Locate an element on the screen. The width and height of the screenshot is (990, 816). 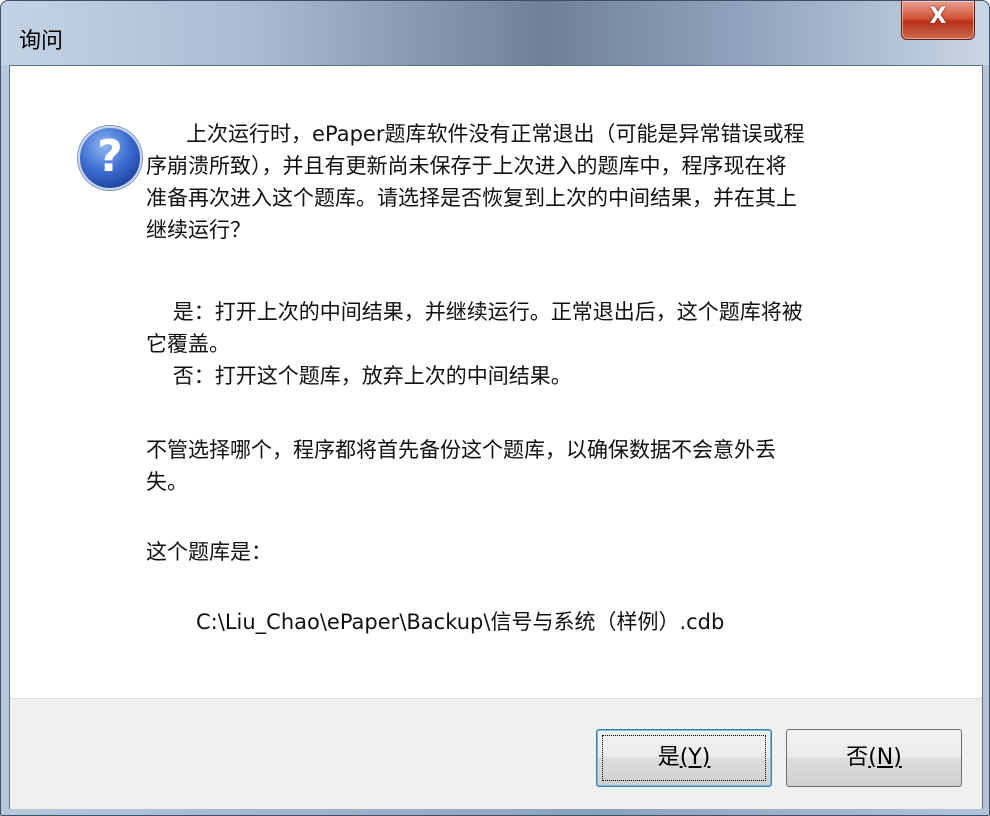
close-icon: X is located at coordinates (938, 16).